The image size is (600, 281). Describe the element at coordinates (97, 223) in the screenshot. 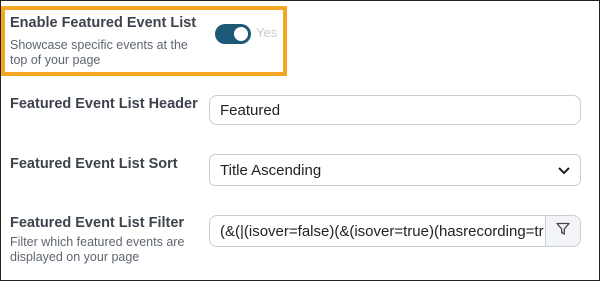

I see `filter-field-label: Featured Event List Filter` at that location.